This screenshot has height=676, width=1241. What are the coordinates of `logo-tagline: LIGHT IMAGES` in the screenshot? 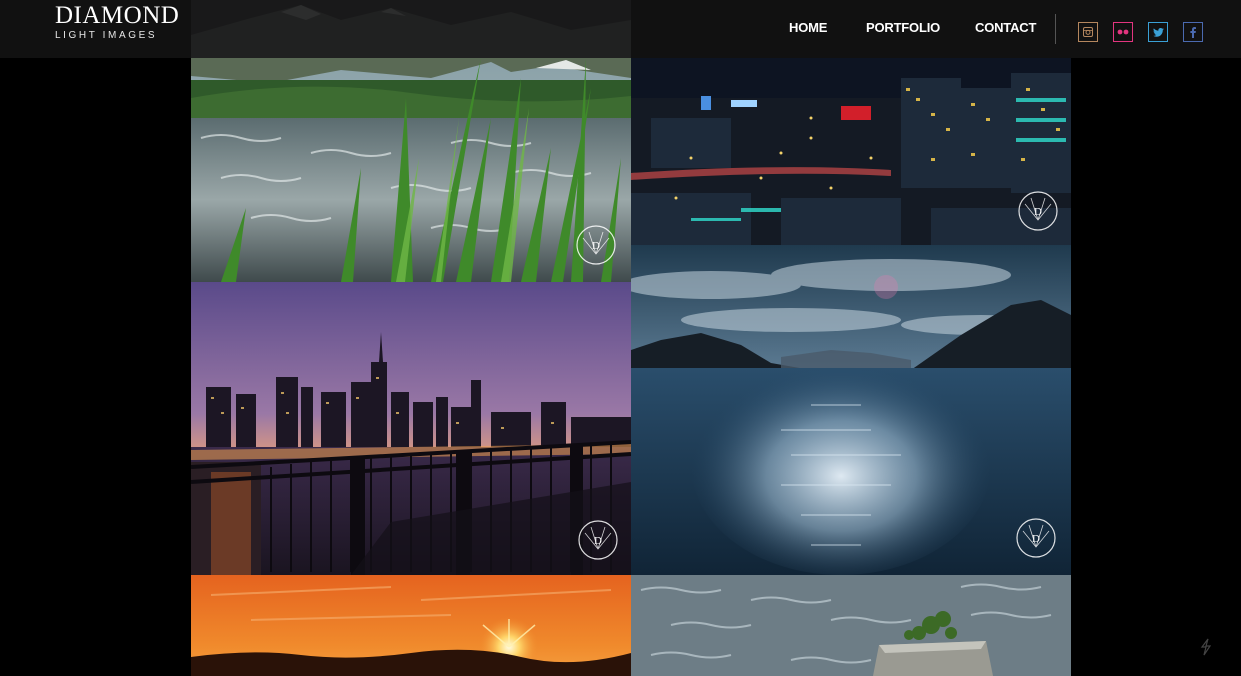 It's located at (106, 35).